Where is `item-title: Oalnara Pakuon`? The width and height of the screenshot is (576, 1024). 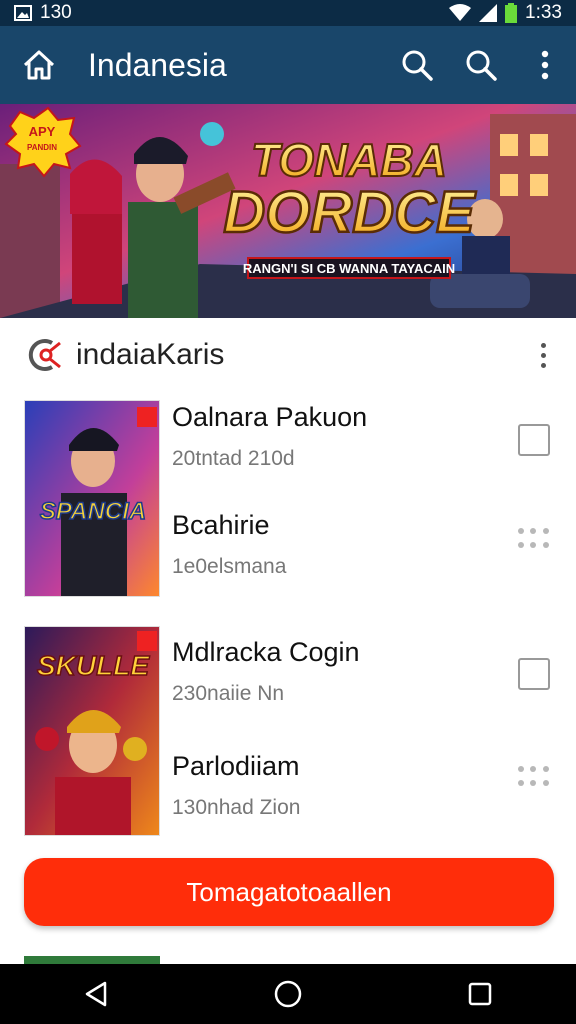 item-title: Oalnara Pakuon is located at coordinates (270, 417).